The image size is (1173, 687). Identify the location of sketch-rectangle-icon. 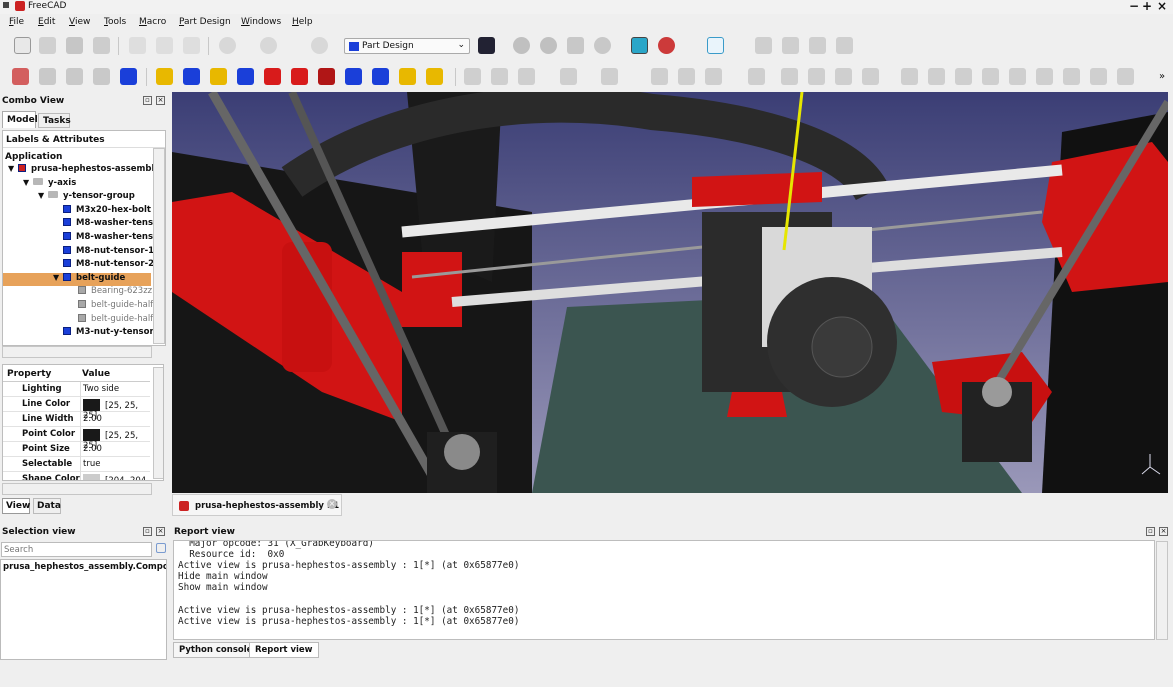
(686, 76).